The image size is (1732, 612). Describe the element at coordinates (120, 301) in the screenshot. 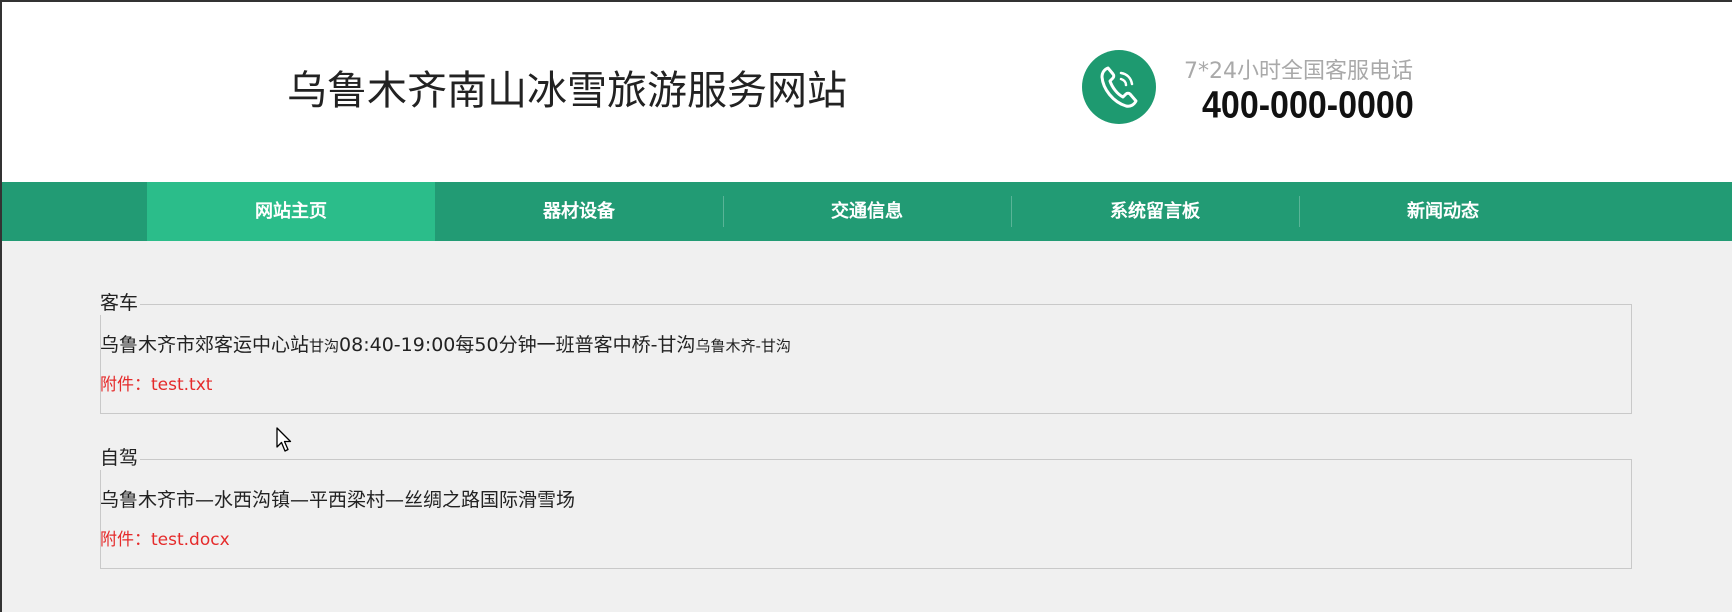

I see `section-title: 客车` at that location.